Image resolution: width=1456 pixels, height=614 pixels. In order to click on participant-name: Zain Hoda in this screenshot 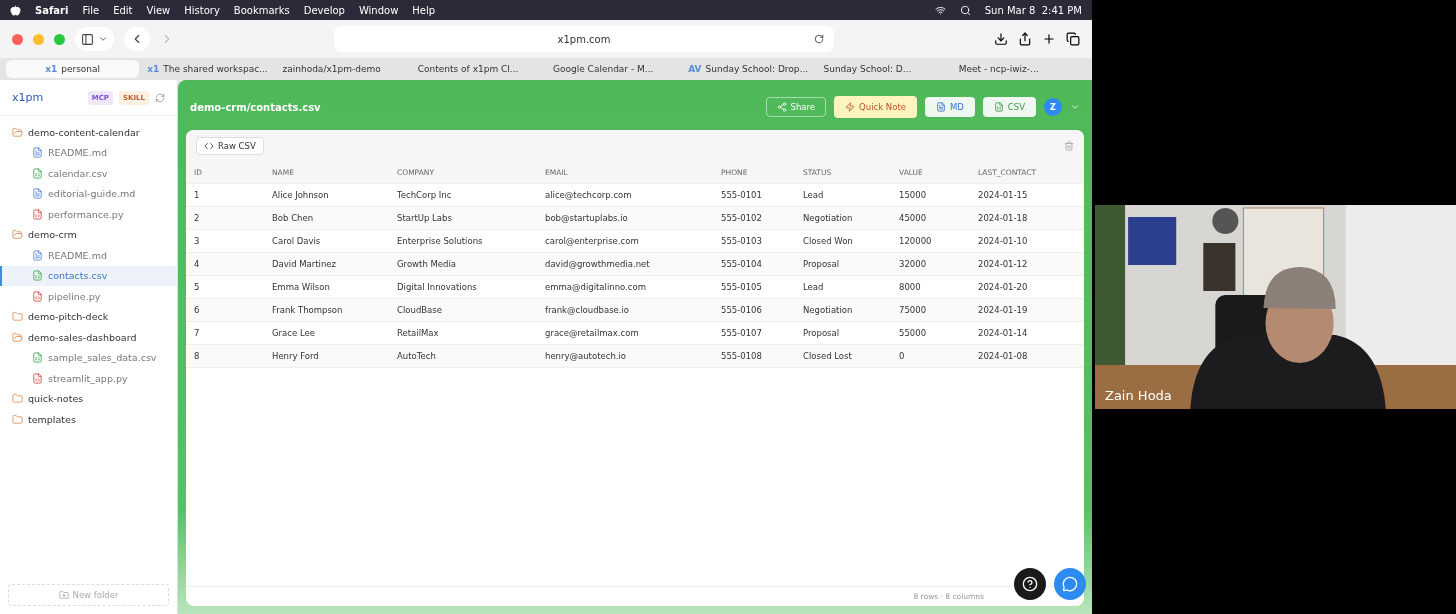, I will do `click(1138, 395)`.